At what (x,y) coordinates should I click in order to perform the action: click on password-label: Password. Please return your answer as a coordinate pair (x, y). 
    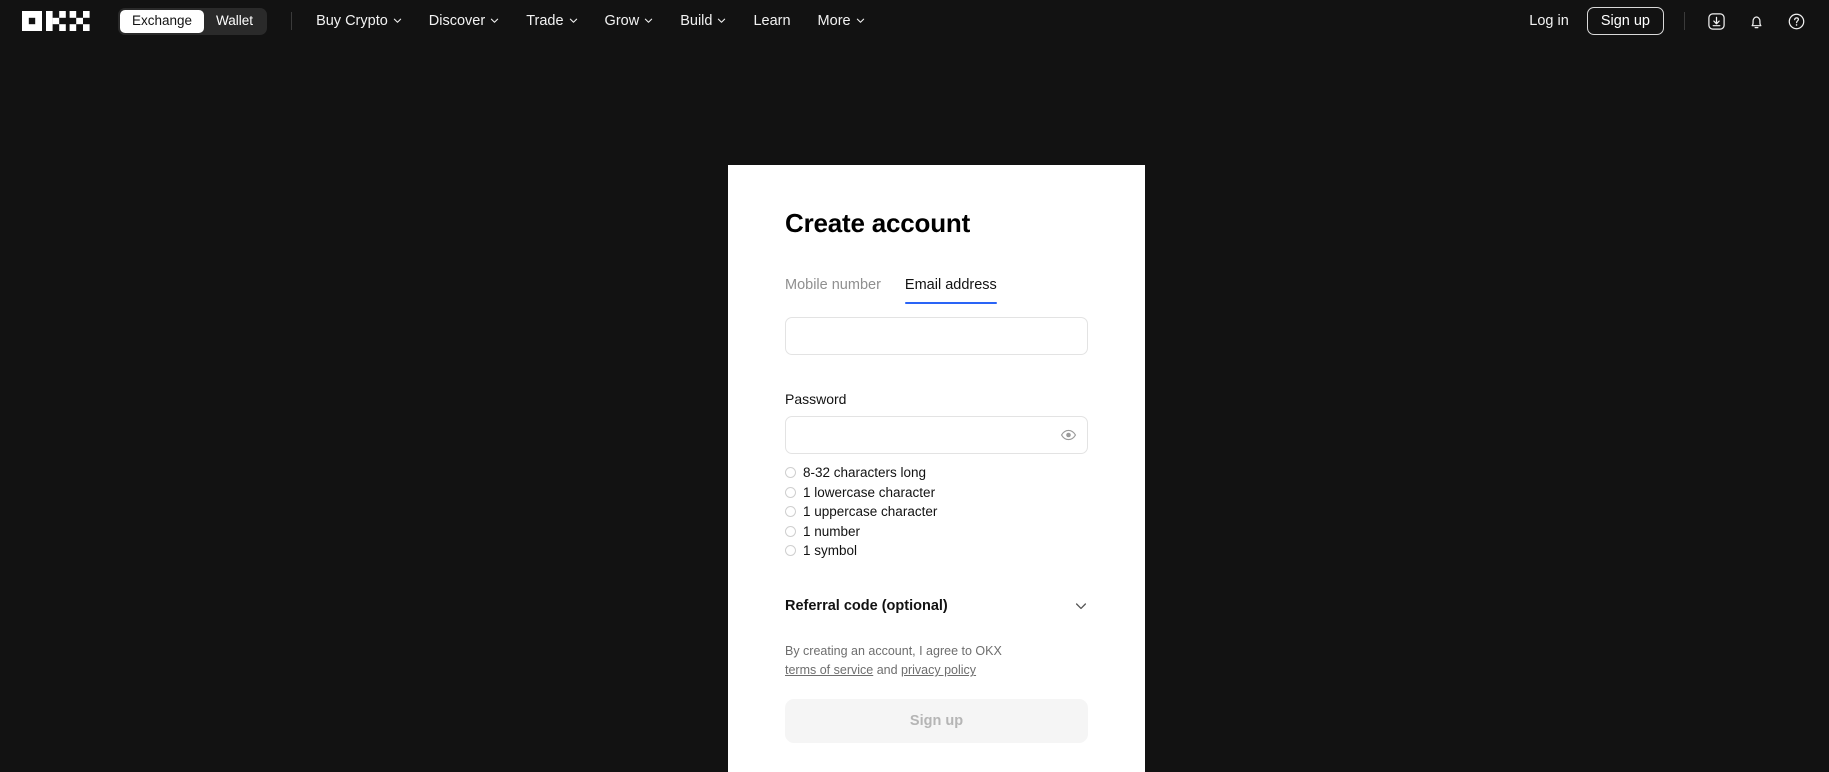
    Looking at the image, I should click on (816, 399).